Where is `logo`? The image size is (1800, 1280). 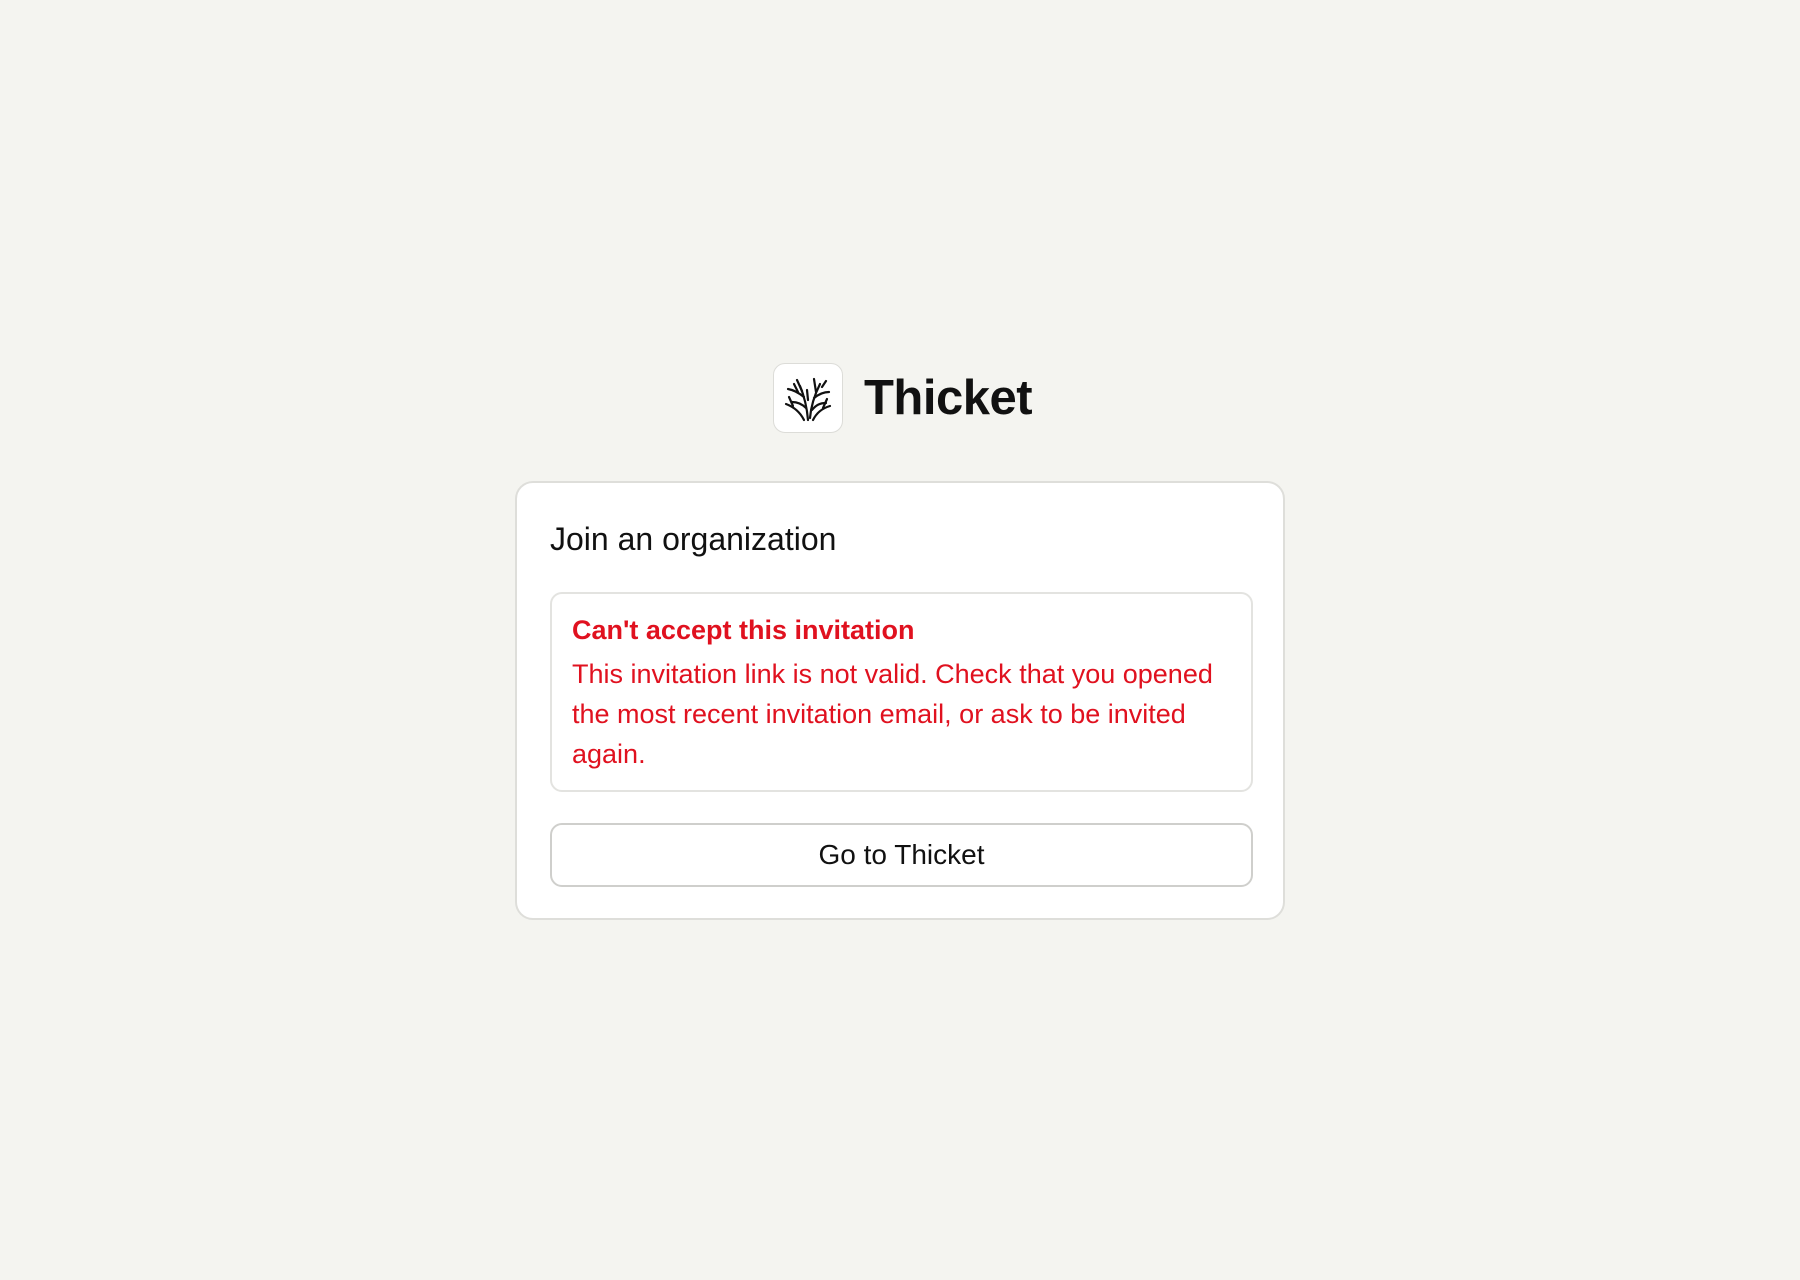 logo is located at coordinates (808, 398).